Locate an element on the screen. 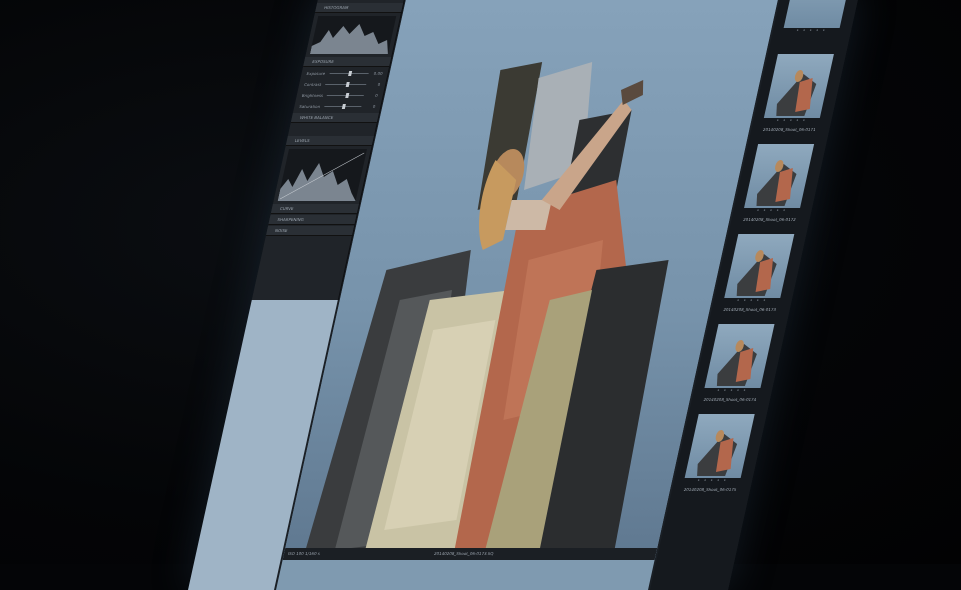  thumbnail: • • • • • 20140208_Shoot_06-0171 is located at coordinates (797, 92).